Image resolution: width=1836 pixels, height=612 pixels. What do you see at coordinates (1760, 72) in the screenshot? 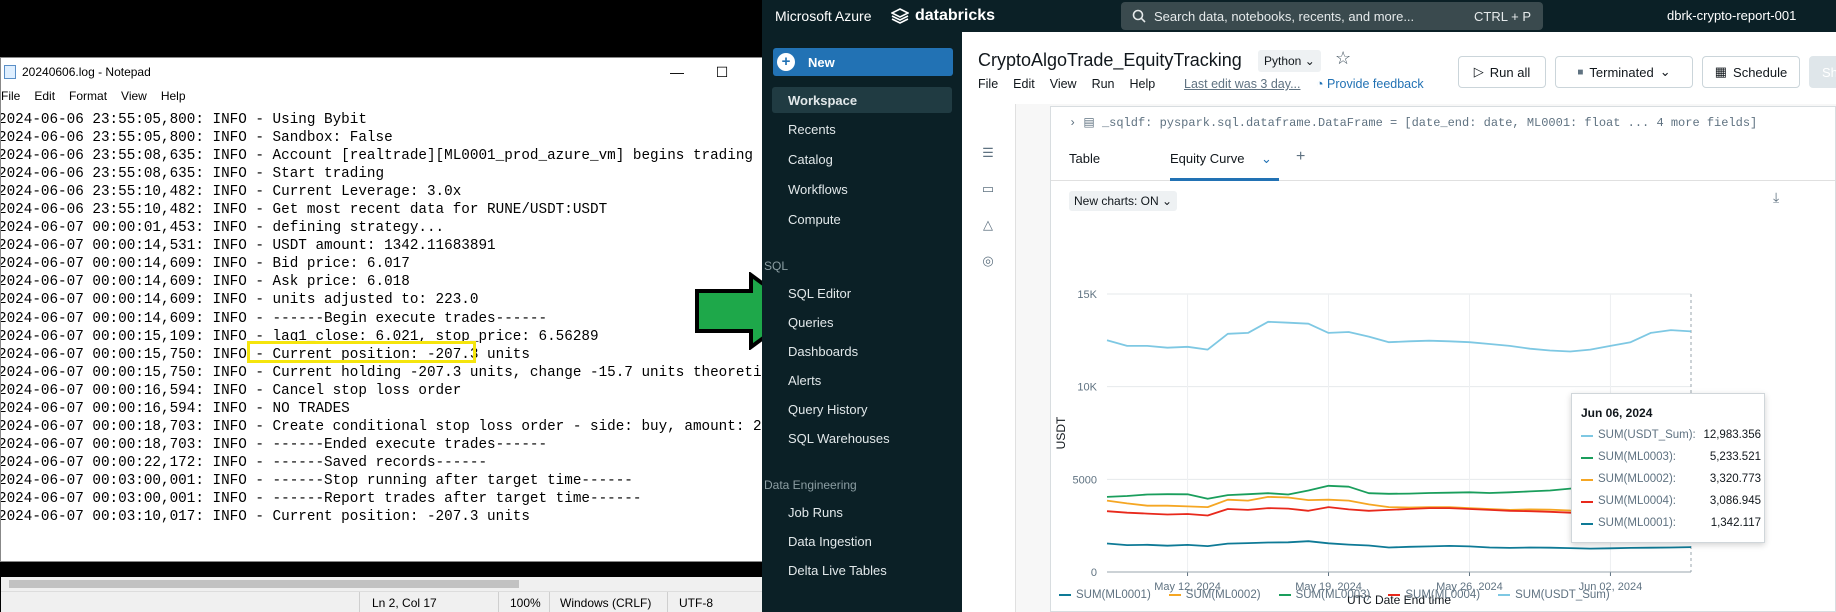
I see `schedule-label: Schedule` at bounding box center [1760, 72].